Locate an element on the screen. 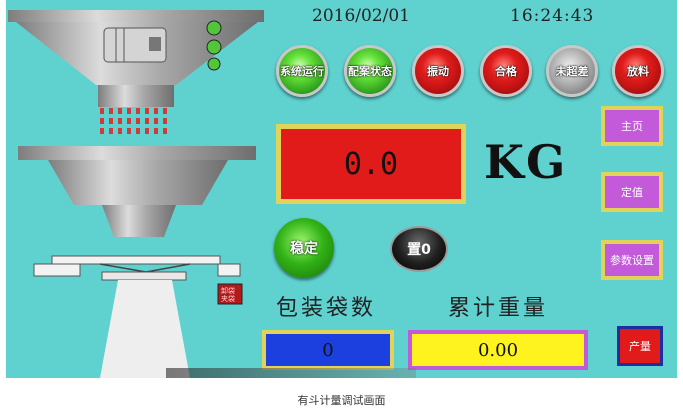  bag-count-display: 0 is located at coordinates (328, 350).